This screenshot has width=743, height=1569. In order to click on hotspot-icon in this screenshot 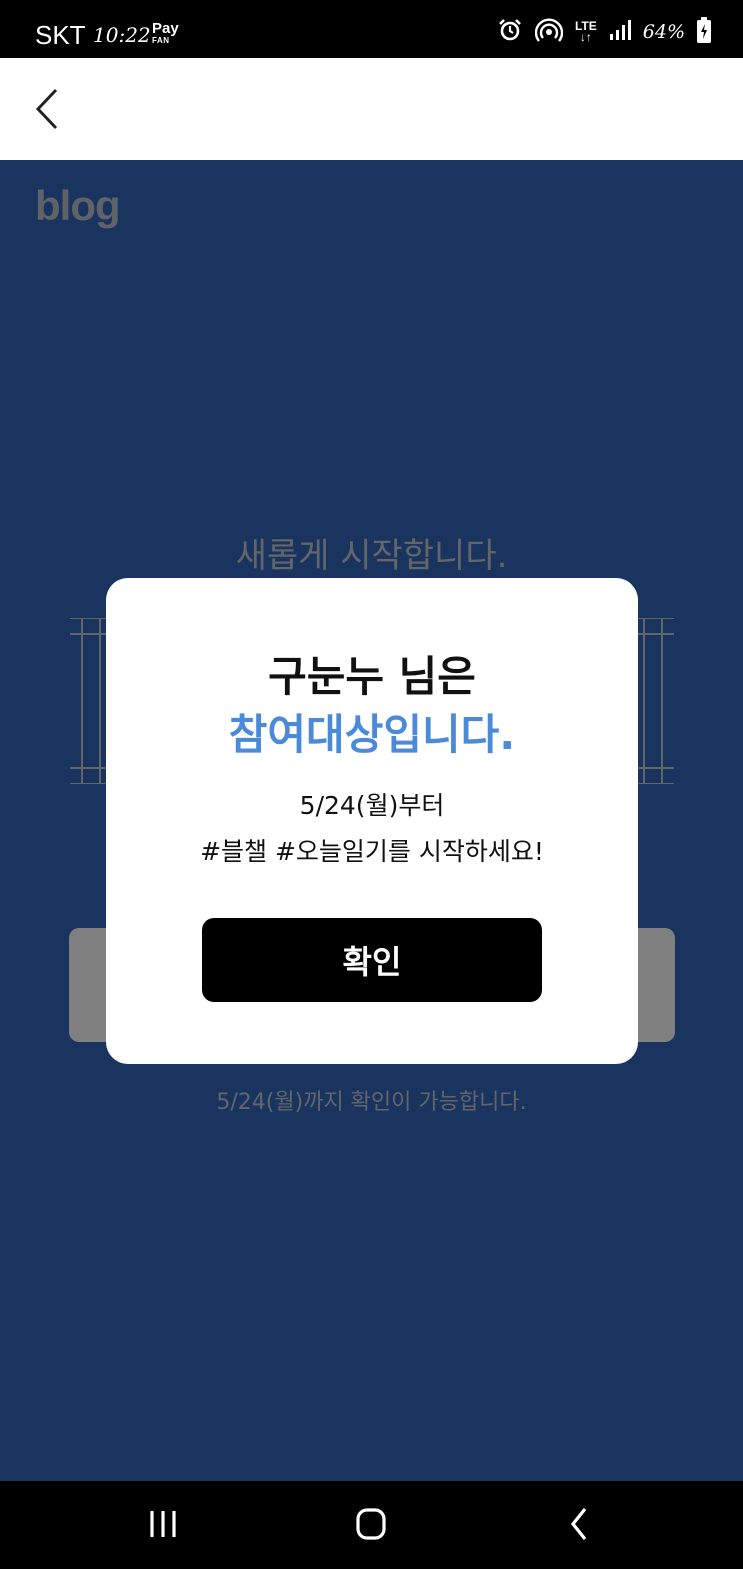, I will do `click(549, 32)`.